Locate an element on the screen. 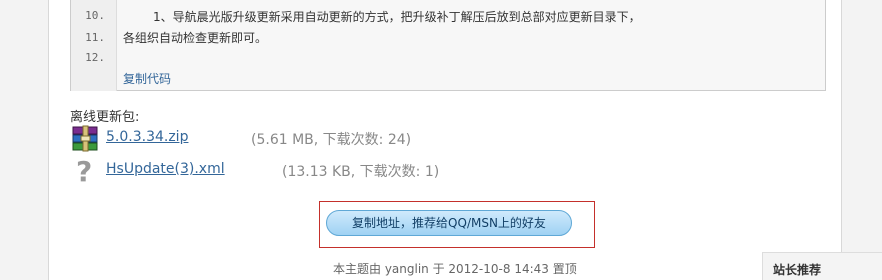  topic-sticky-info: 本主题由 yanglin 于 2012-10-8 14:43 置顶 is located at coordinates (455, 269).